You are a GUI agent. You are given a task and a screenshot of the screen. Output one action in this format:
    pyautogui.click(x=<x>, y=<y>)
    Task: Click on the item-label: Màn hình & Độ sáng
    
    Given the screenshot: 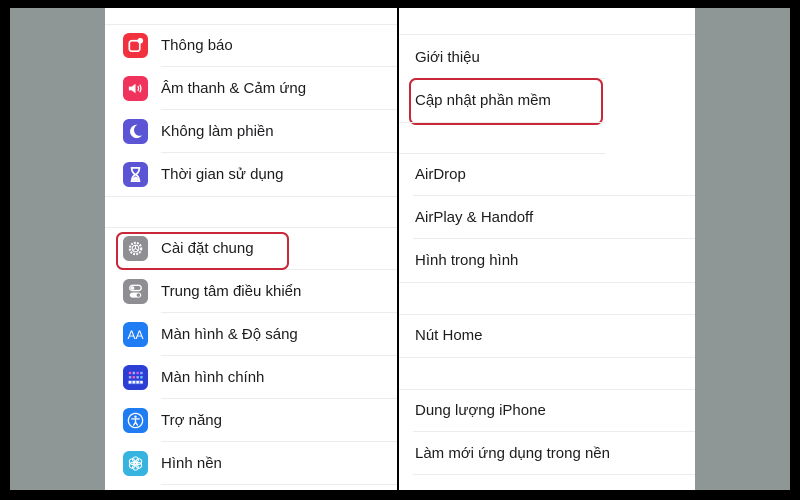 What is the action you would take?
    pyautogui.click(x=229, y=334)
    